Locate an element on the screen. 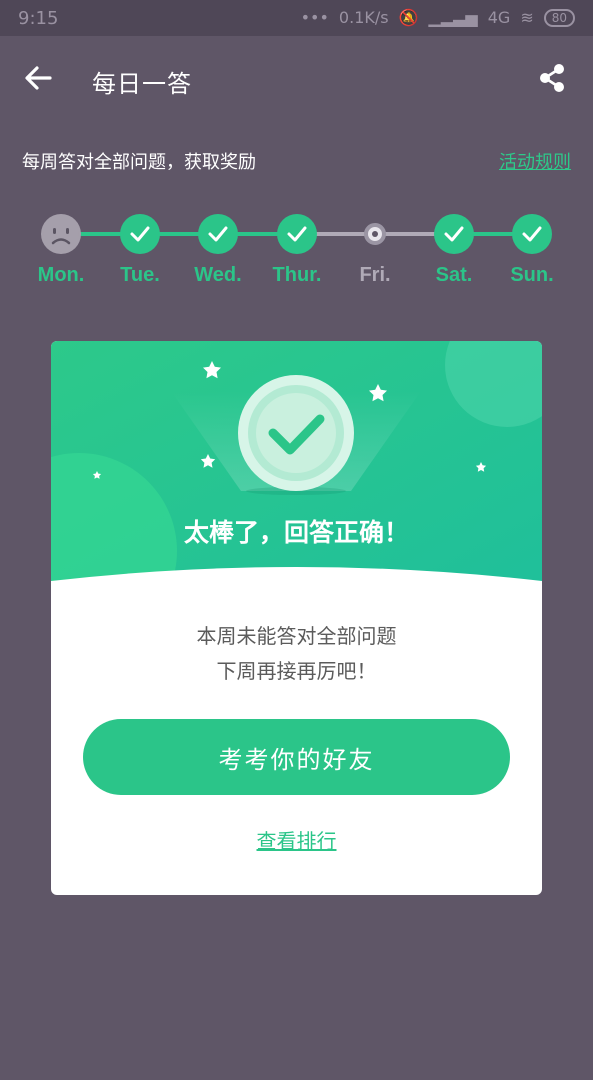  day-label: Wed. is located at coordinates (218, 275).